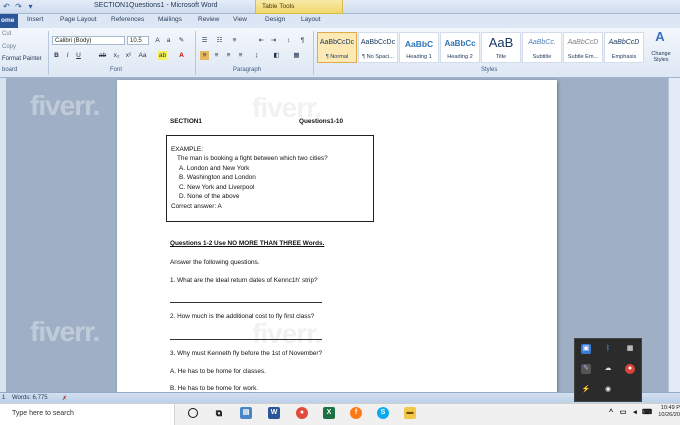  I want to click on borders-icon: ▦, so click(296, 55).